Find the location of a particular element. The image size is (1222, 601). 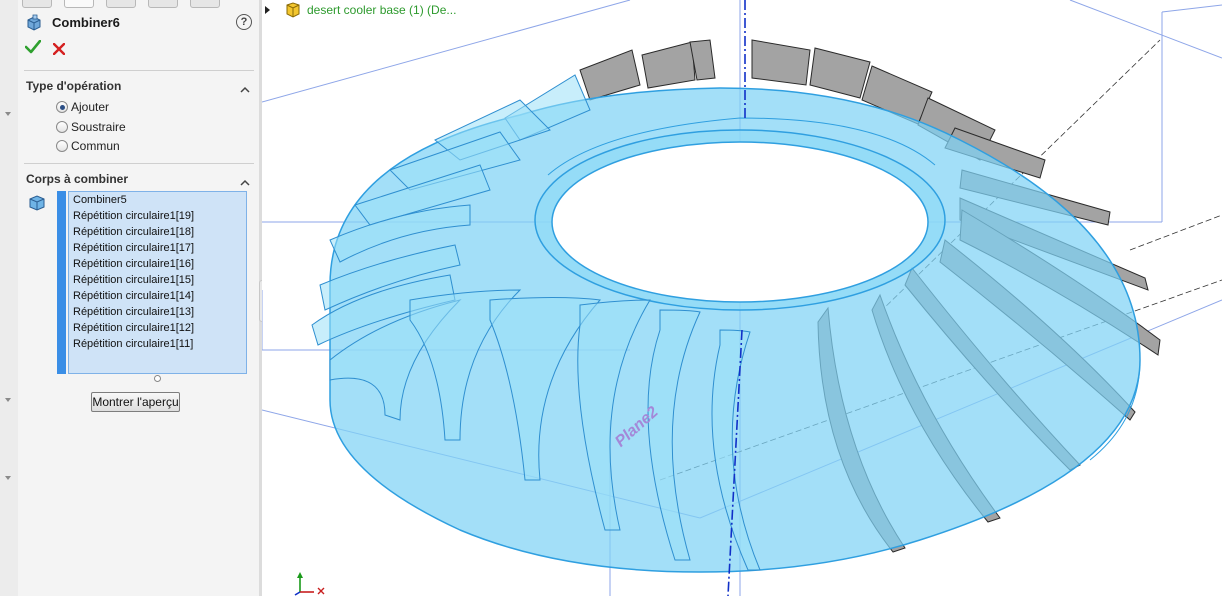

list-item: Répétition circulaire1[18] is located at coordinates (157, 232).